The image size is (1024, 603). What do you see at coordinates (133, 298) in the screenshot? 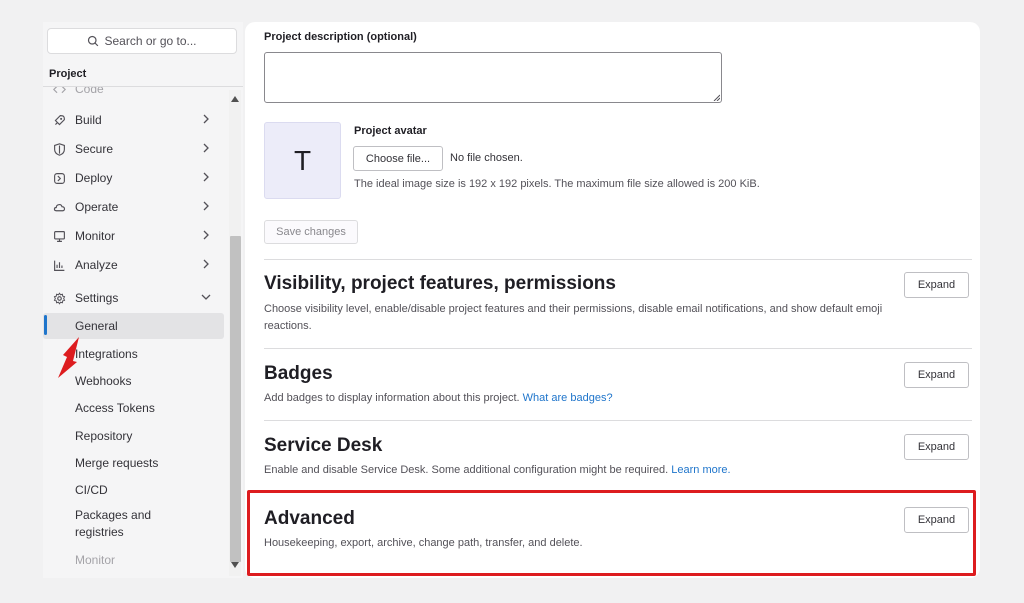
I see `sidebar-item-settings: Settings` at bounding box center [133, 298].